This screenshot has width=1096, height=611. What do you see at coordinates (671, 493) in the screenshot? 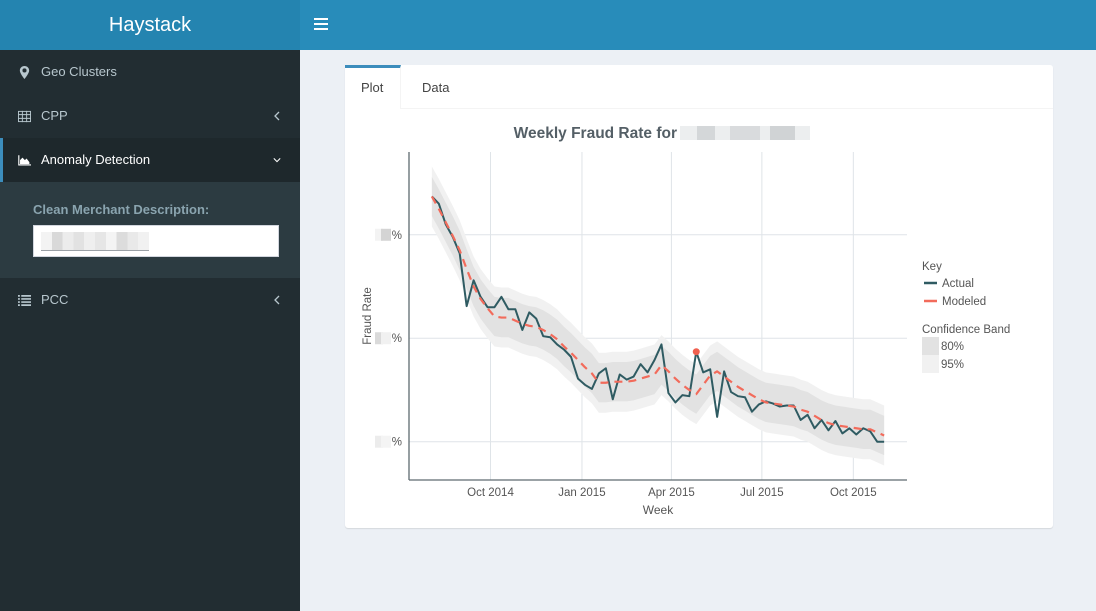
I see `x-tick-label: Apr 2015` at bounding box center [671, 493].